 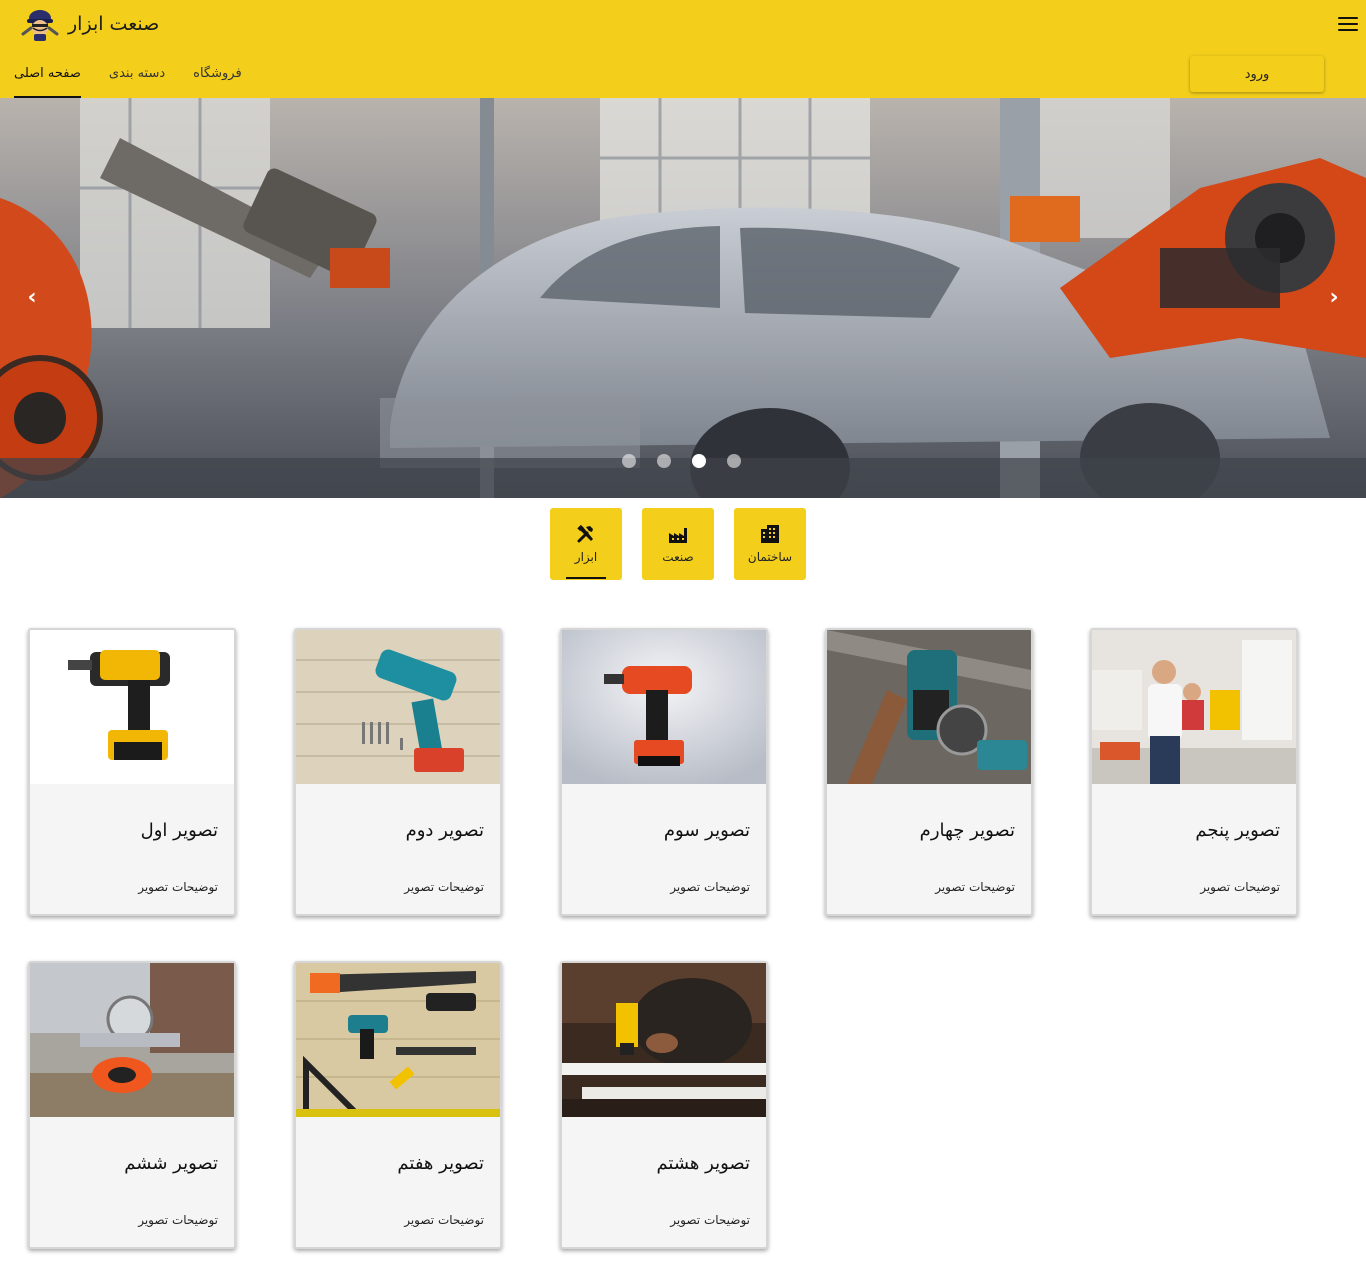 I want to click on tab-tools-label: ابزار, so click(x=586, y=557).